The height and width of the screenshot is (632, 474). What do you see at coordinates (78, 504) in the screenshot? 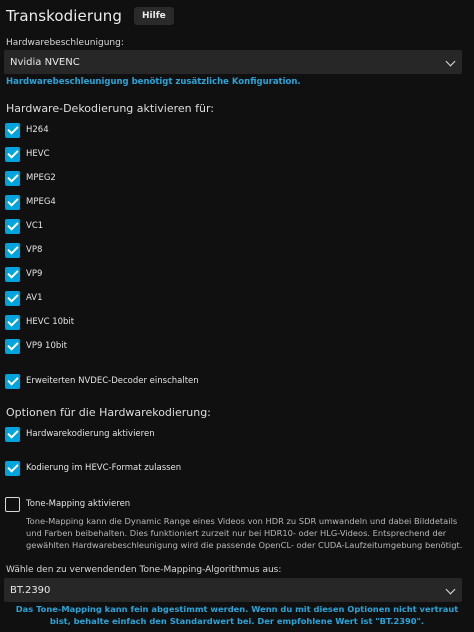
I see `checkbox-label: Tone-Mapping aktivieren` at bounding box center [78, 504].